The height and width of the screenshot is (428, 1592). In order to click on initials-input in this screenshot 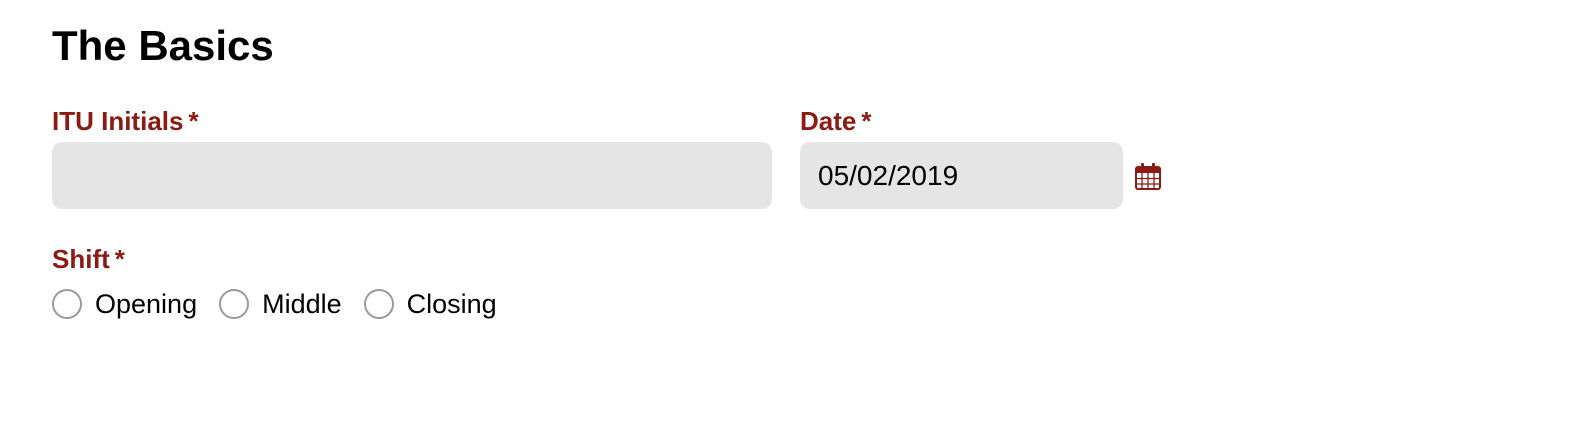, I will do `click(412, 175)`.